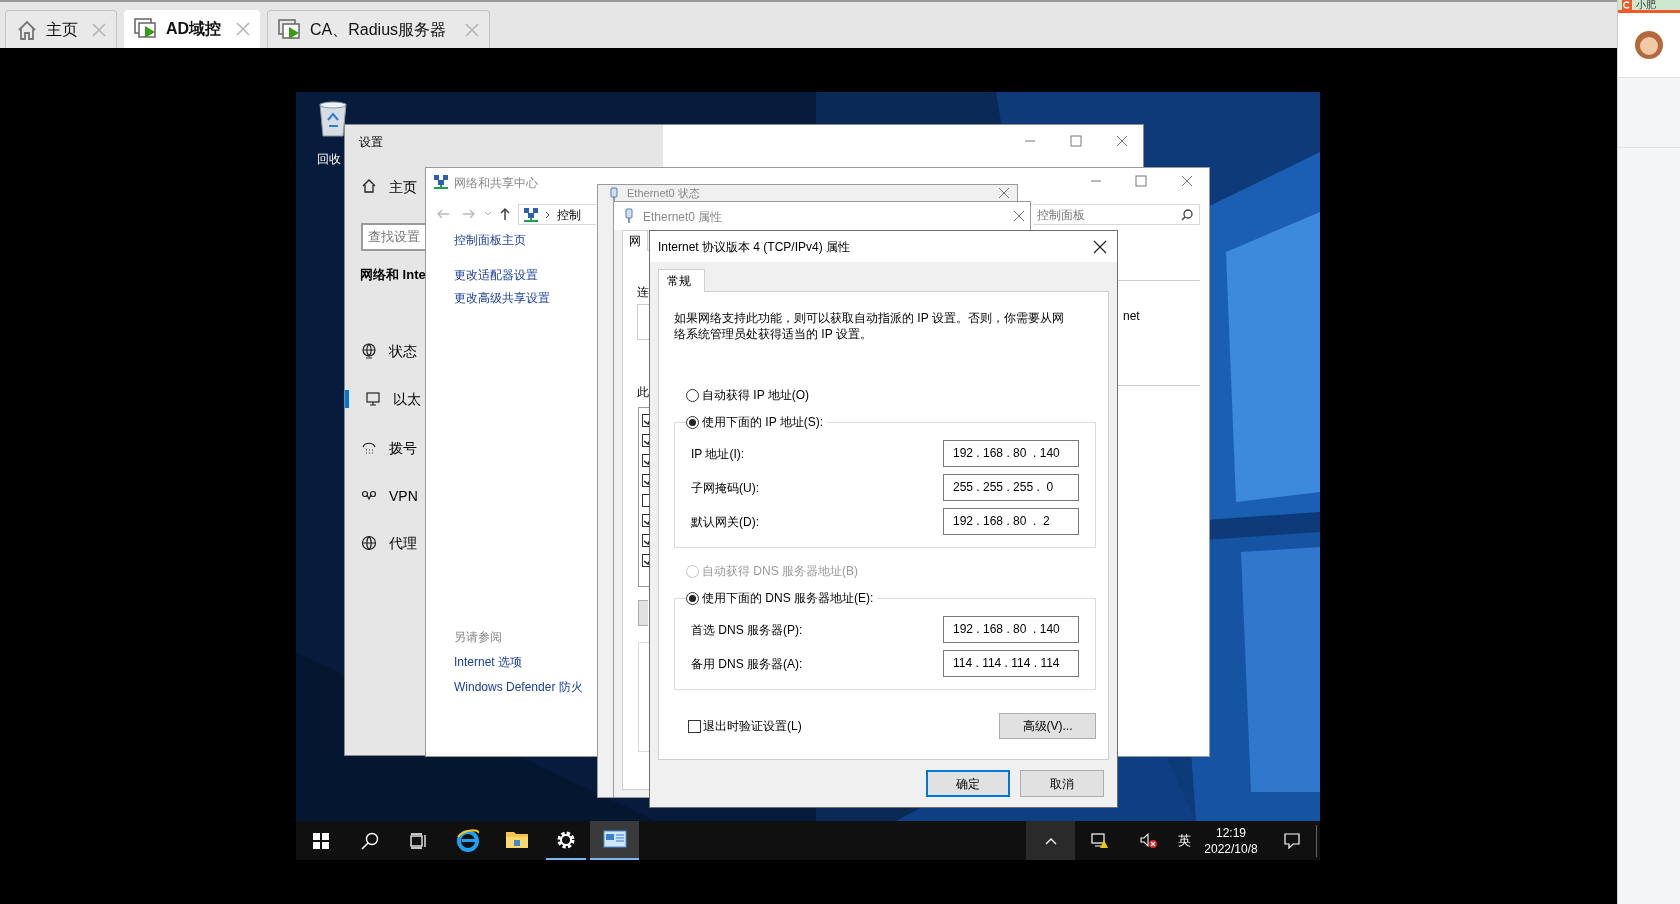 The width and height of the screenshot is (1680, 904). I want to click on ok-button: 确定, so click(968, 783).